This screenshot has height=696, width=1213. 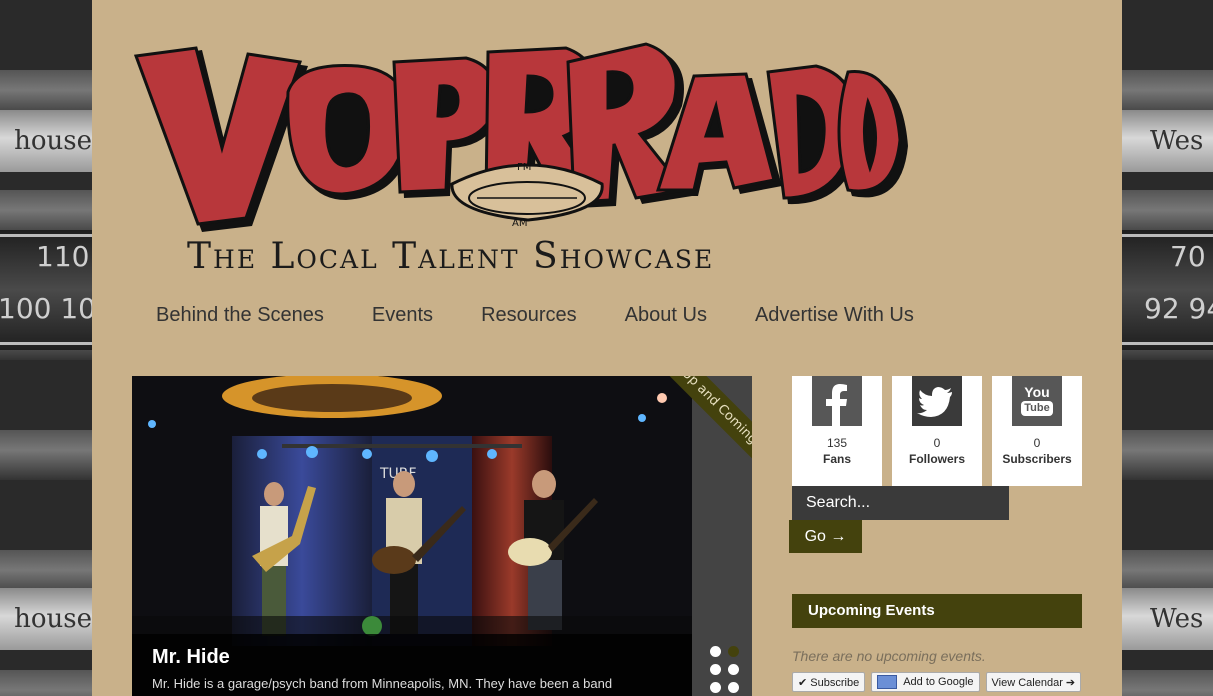 What do you see at coordinates (887, 682) in the screenshot?
I see `google-calendar-icon` at bounding box center [887, 682].